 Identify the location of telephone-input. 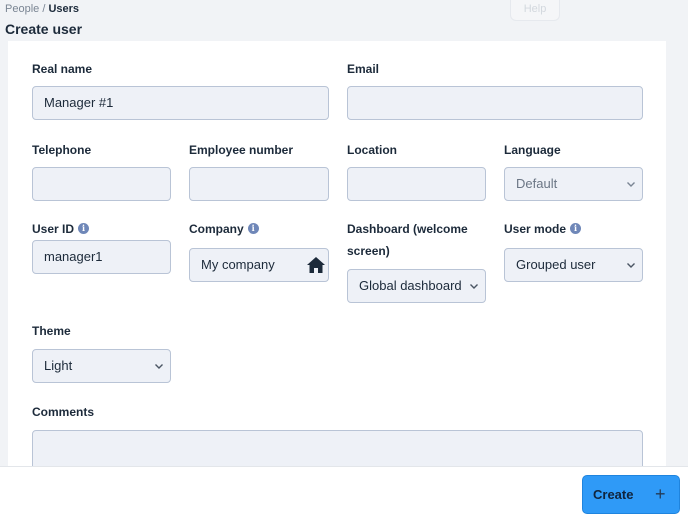
(101, 184).